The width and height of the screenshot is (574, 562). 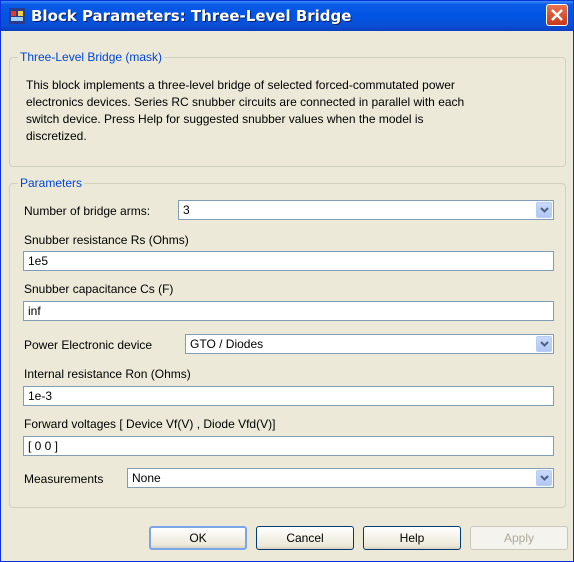 I want to click on snubber-cs-field, so click(x=288, y=311).